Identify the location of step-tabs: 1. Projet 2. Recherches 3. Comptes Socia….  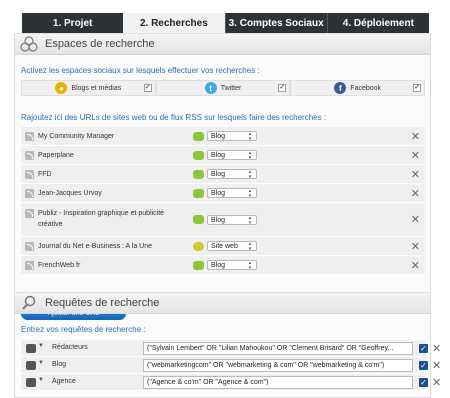
(225, 23).